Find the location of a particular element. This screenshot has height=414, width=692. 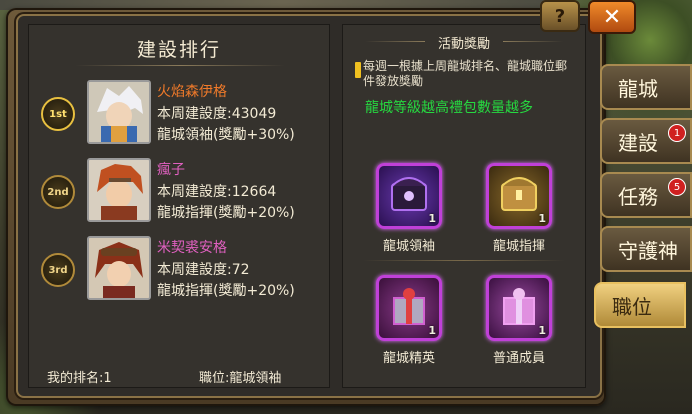

reward-label: 普通成員 is located at coordinates (518, 358).